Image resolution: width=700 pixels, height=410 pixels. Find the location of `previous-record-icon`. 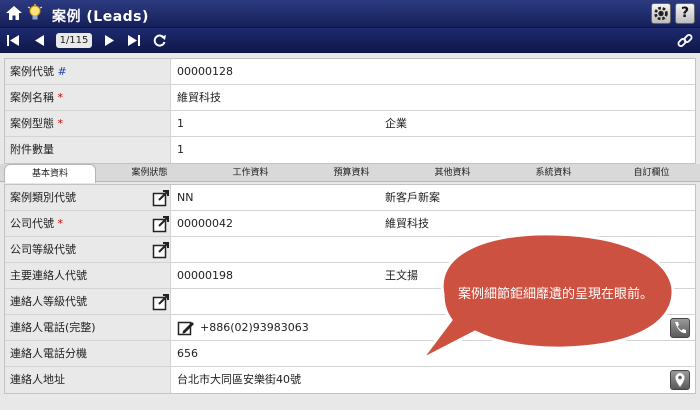

previous-record-icon is located at coordinates (39, 40).